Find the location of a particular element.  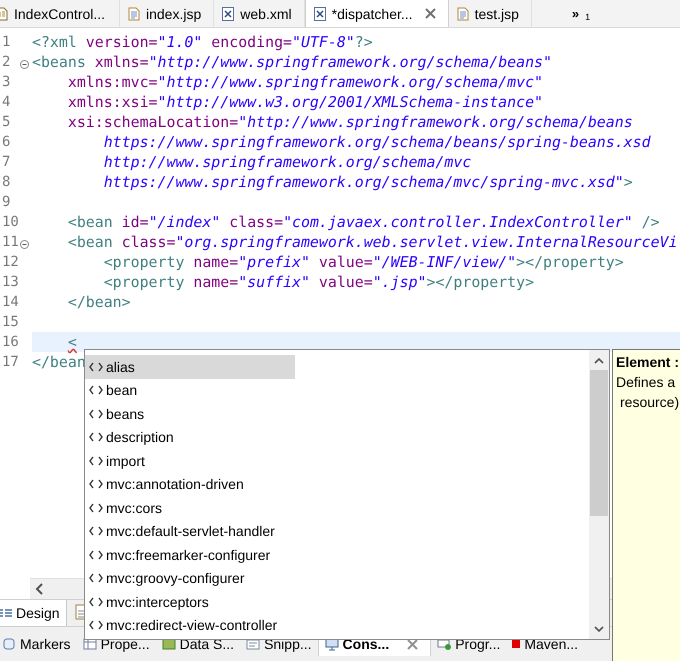

completion-item: mvc:freemarker-configurer is located at coordinates (190, 554).